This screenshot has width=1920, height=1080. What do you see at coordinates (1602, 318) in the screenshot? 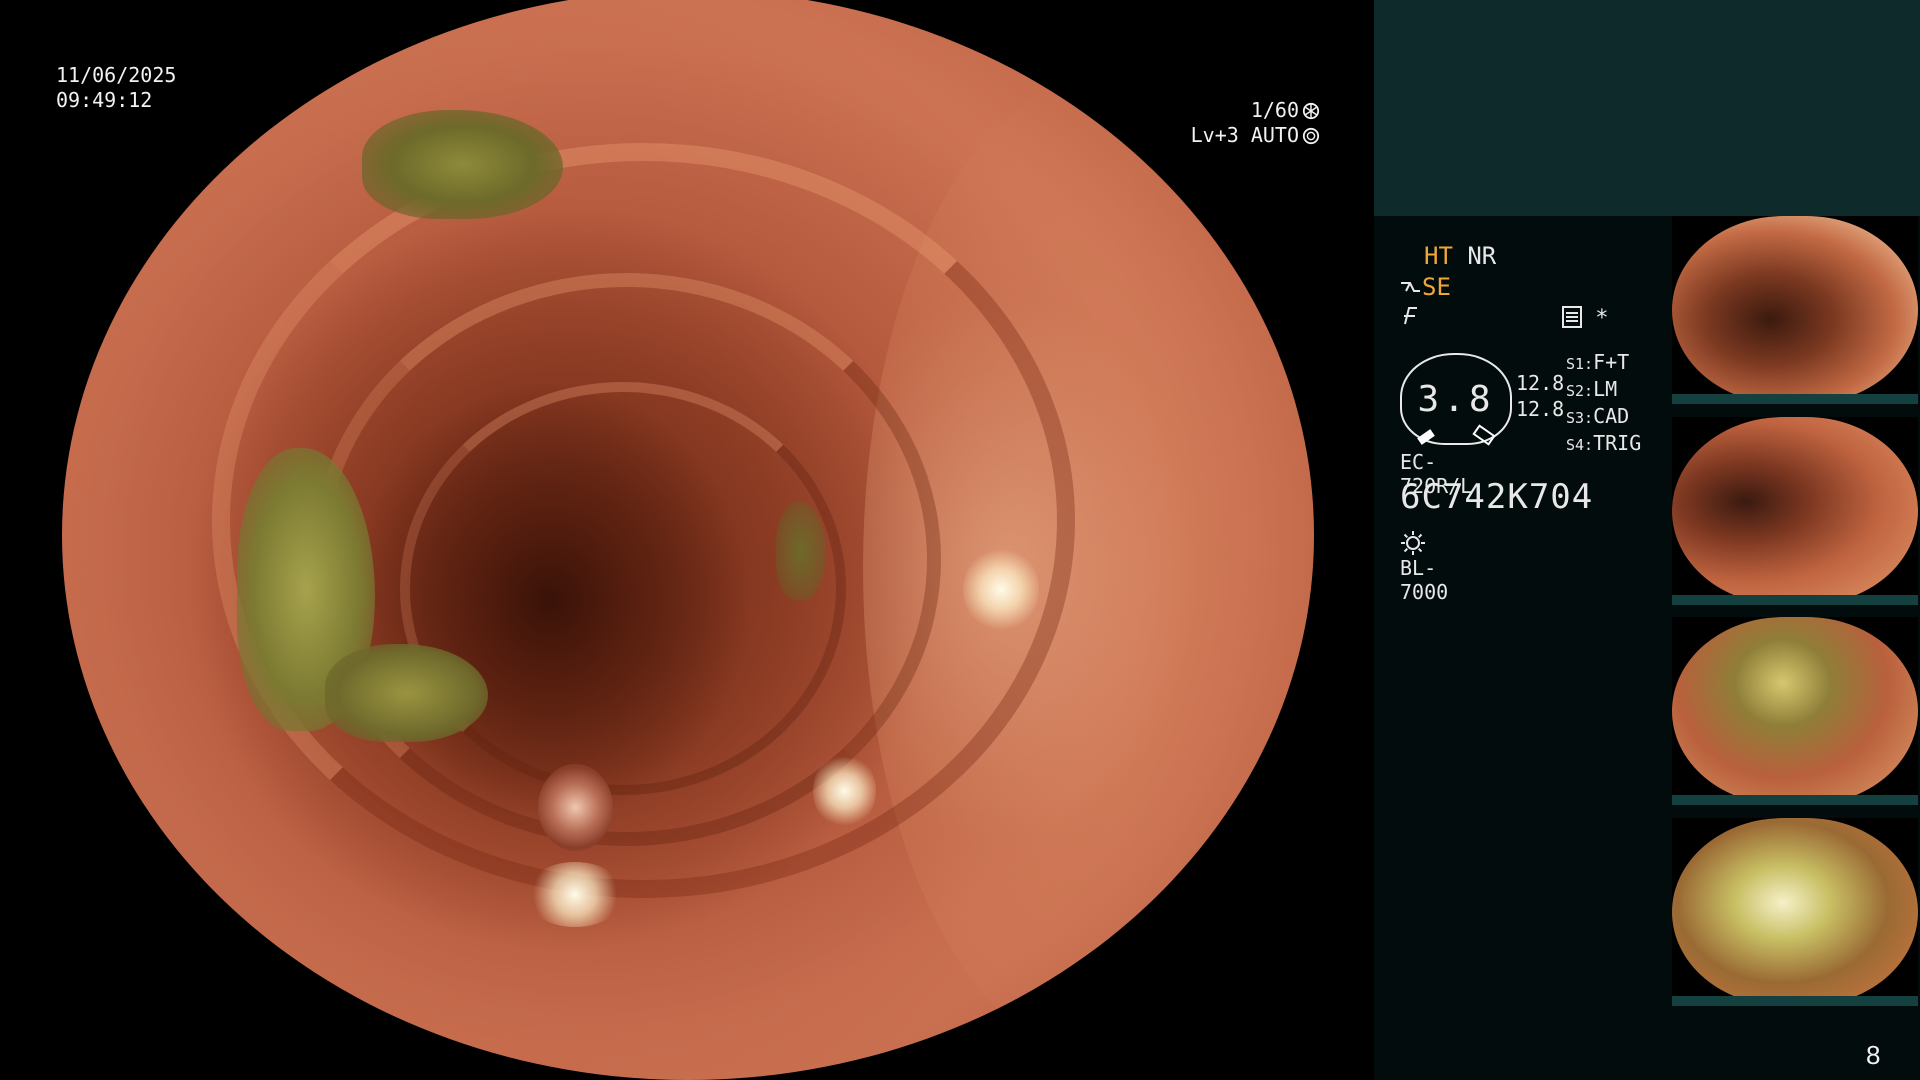
I see `star-mark: *` at bounding box center [1602, 318].